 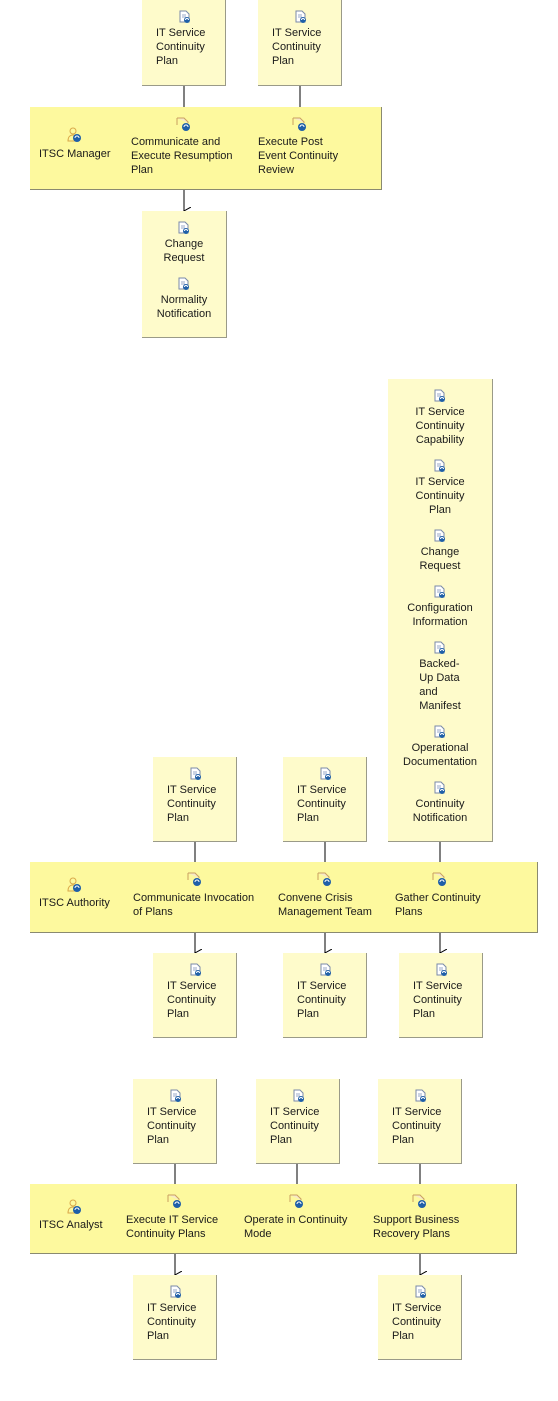 I want to click on task-execute-it-service-continuity-plans: Execute IT Service Continuity Plans, so click(x=172, y=1227).